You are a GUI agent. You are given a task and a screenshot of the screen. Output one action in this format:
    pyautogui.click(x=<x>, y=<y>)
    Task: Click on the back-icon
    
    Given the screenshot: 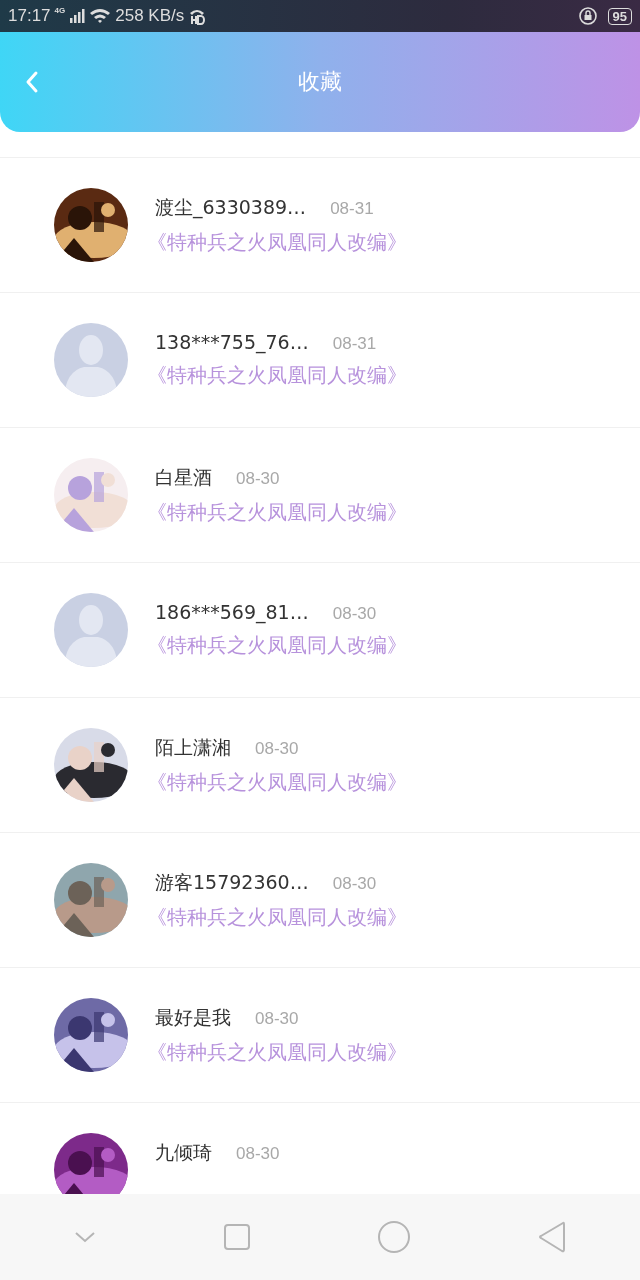 What is the action you would take?
    pyautogui.click(x=32, y=82)
    